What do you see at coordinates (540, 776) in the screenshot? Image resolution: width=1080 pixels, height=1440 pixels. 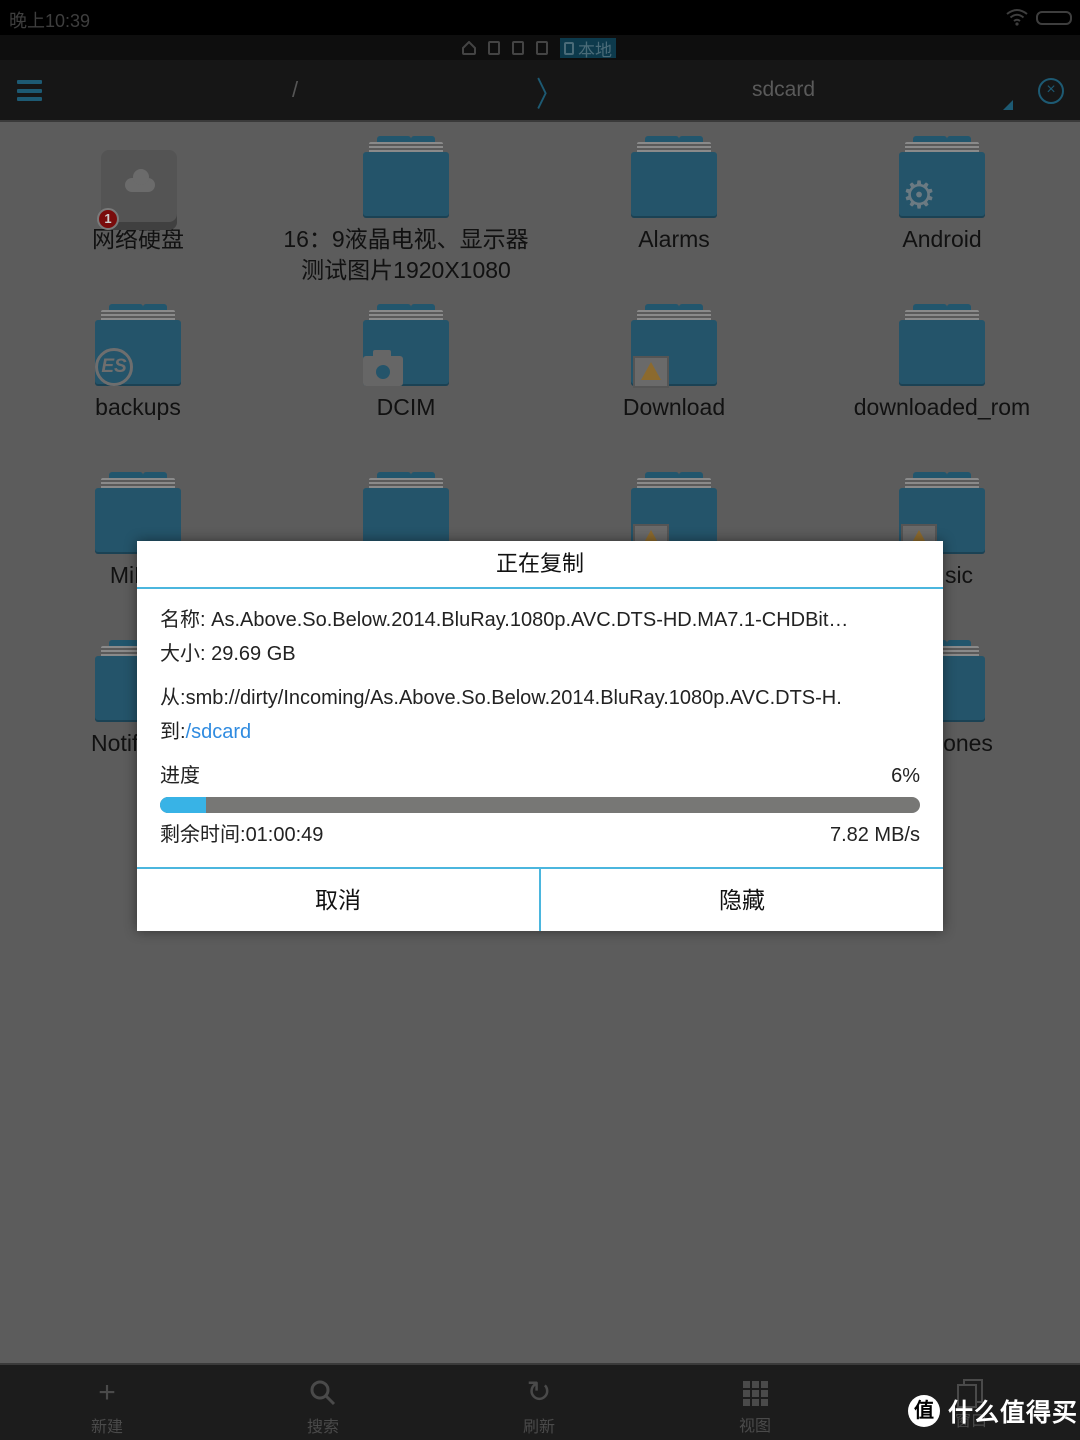 I see `progress-header: 进度 6%` at bounding box center [540, 776].